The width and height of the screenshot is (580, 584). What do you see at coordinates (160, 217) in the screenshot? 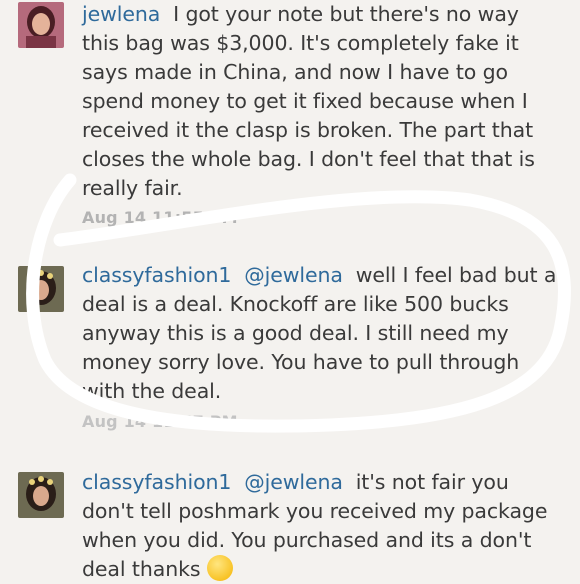
I see `timestamp: Aug 14 11:55 PM` at bounding box center [160, 217].